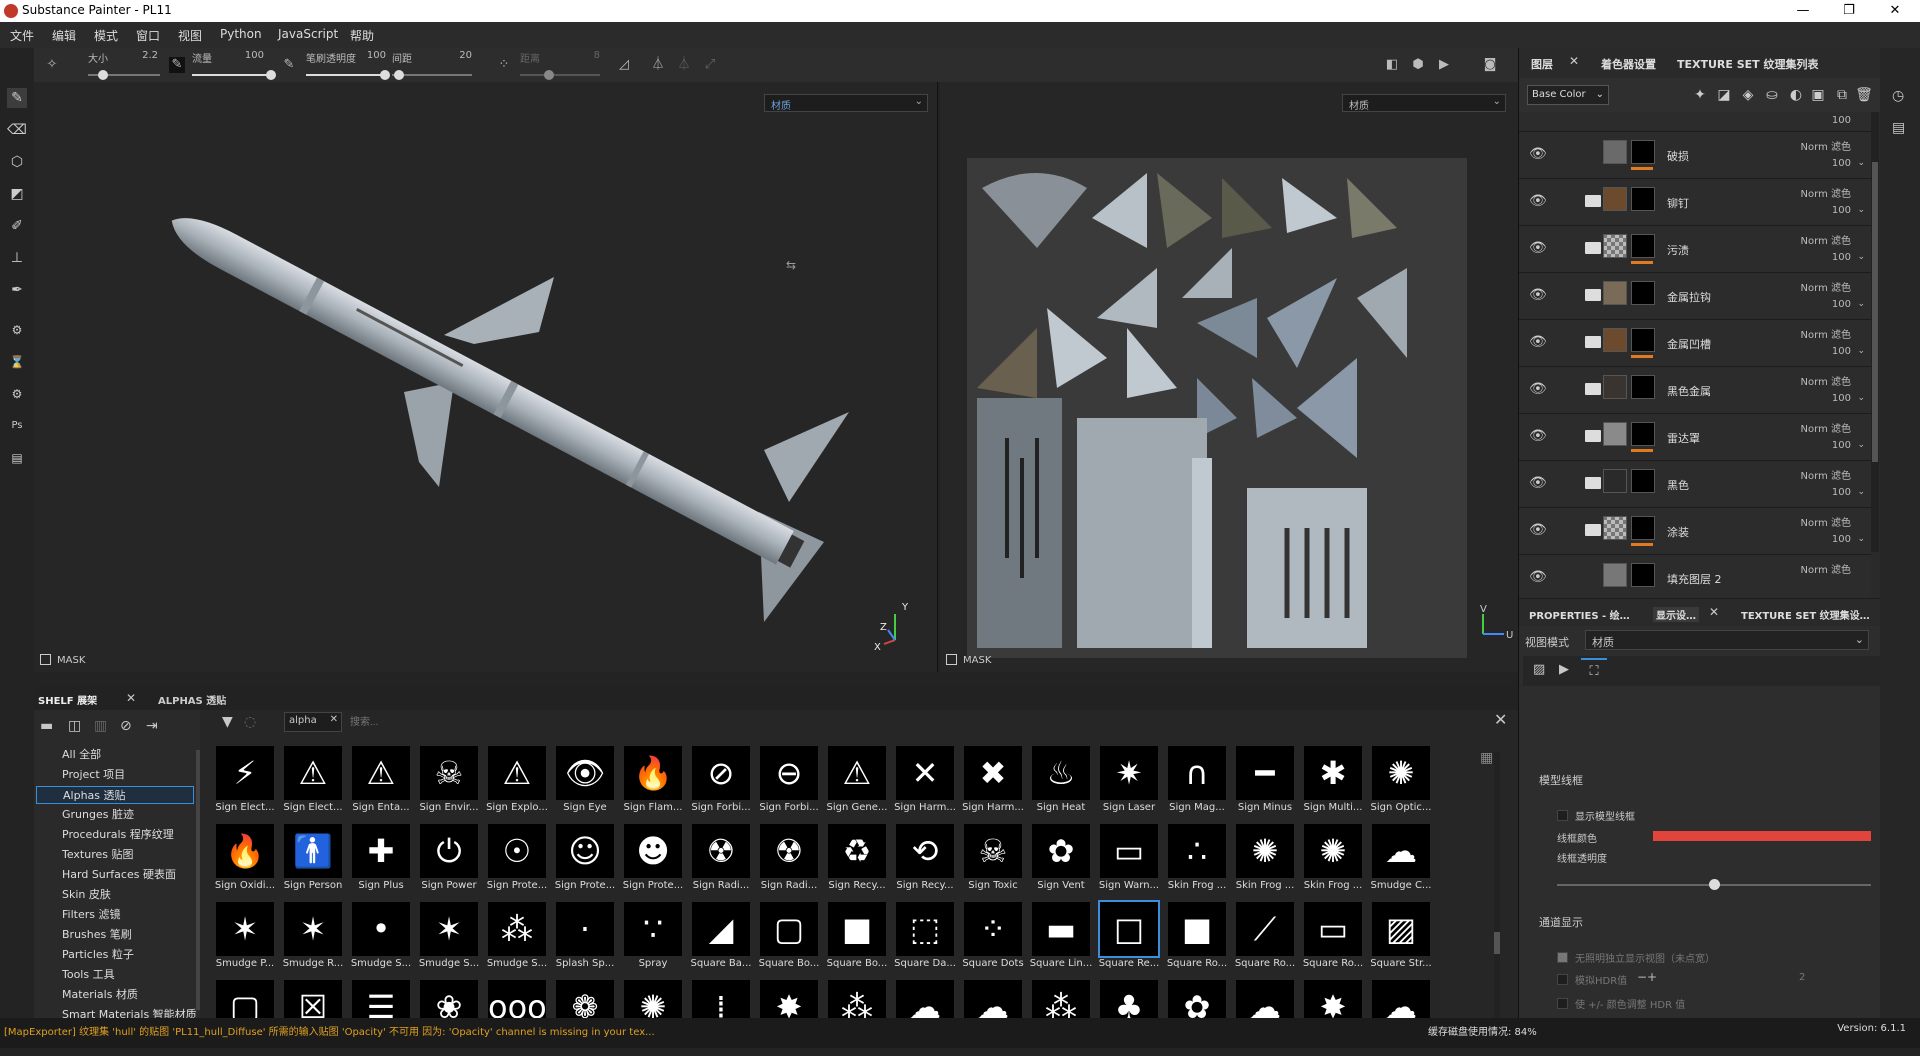 The image size is (1920, 1056). What do you see at coordinates (1695, 155) in the screenshot?
I see `layer-row: 👁 破损 Norm 滤色 100 ⌄` at bounding box center [1695, 155].